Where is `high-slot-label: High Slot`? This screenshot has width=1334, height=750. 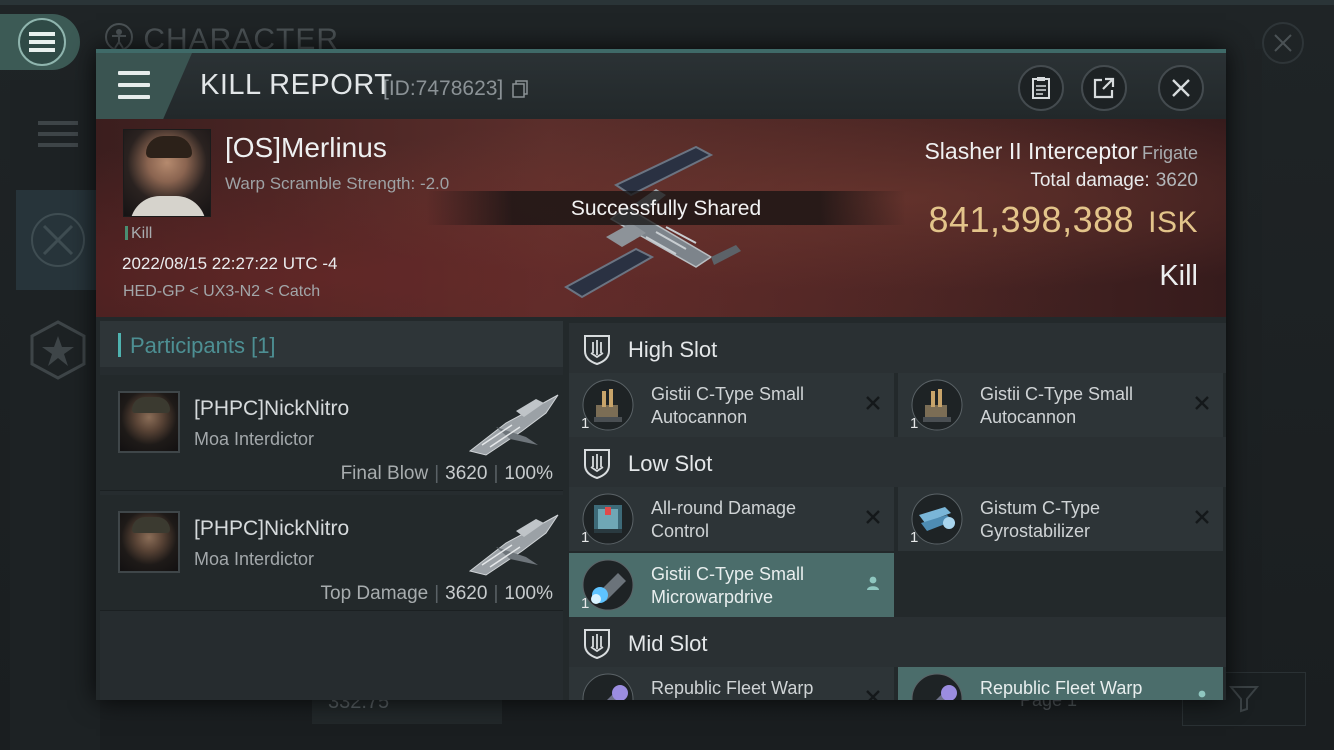 high-slot-label: High Slot is located at coordinates (673, 349).